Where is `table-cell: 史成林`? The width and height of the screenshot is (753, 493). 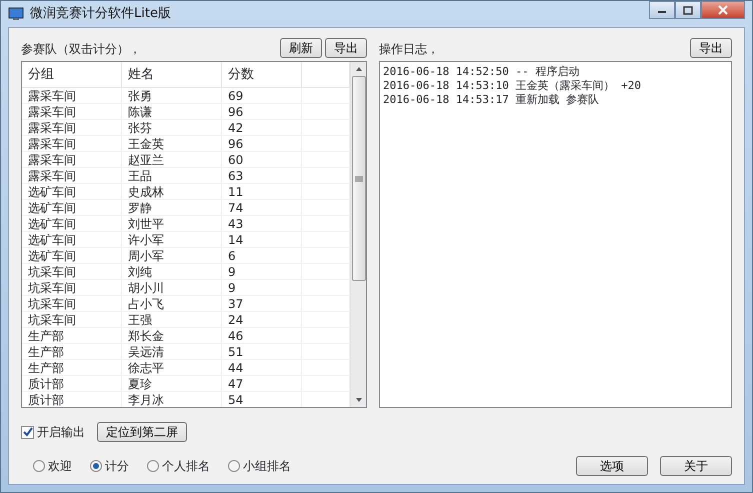 table-cell: 史成林 is located at coordinates (172, 192).